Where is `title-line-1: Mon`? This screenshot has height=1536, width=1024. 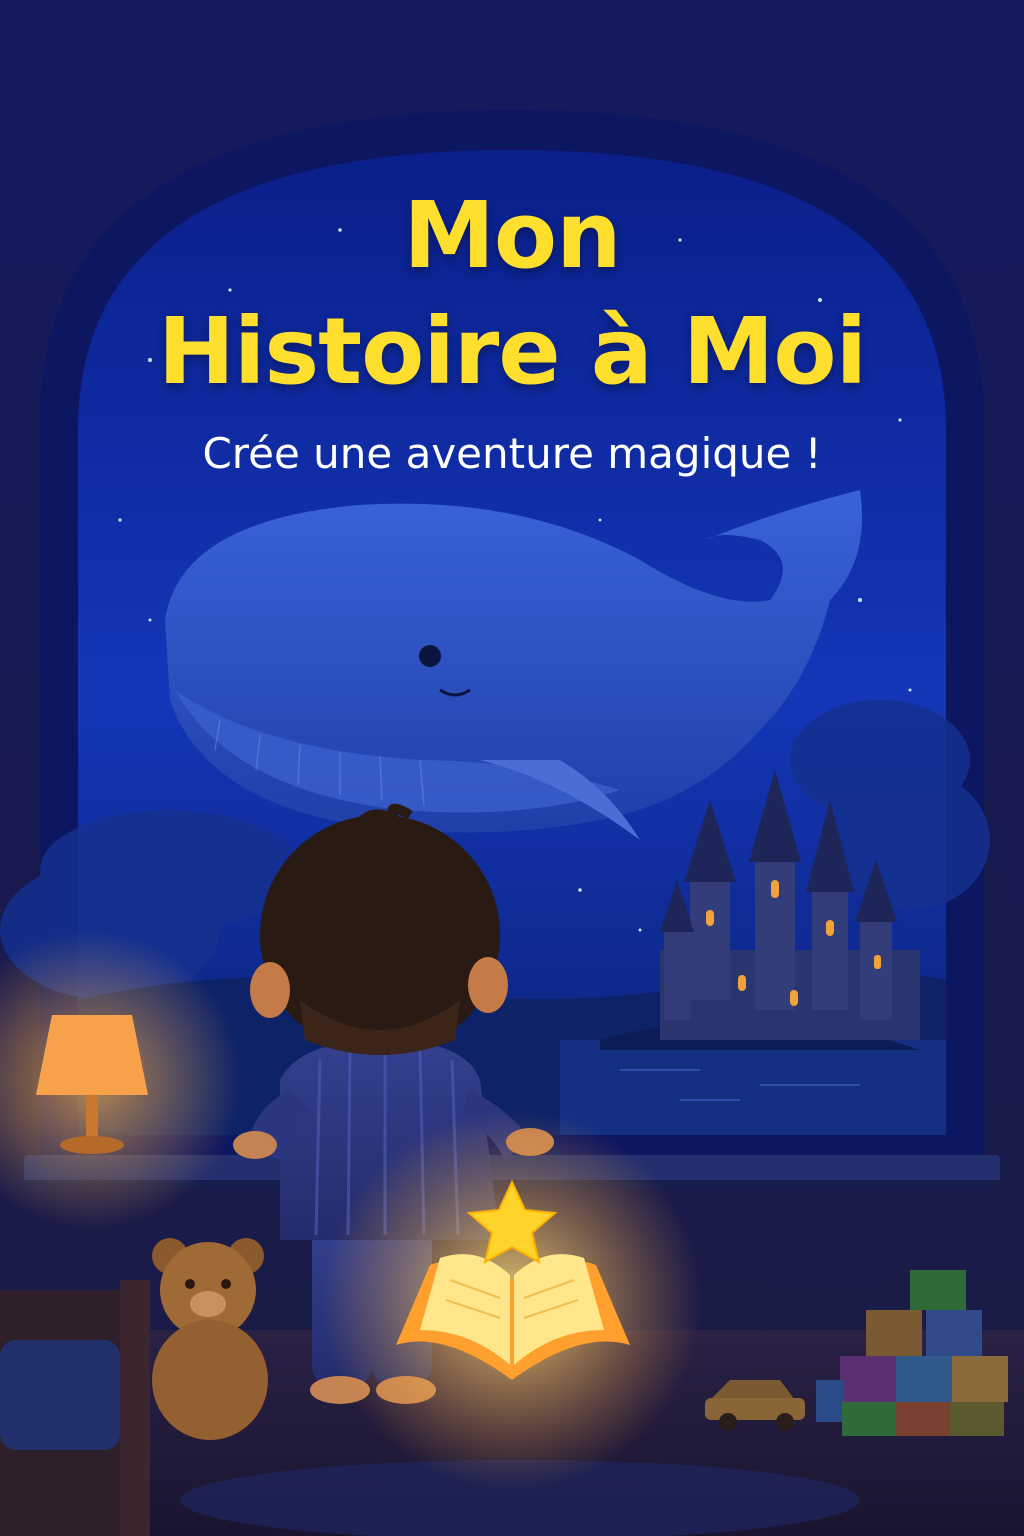 title-line-1: Mon is located at coordinates (512, 235).